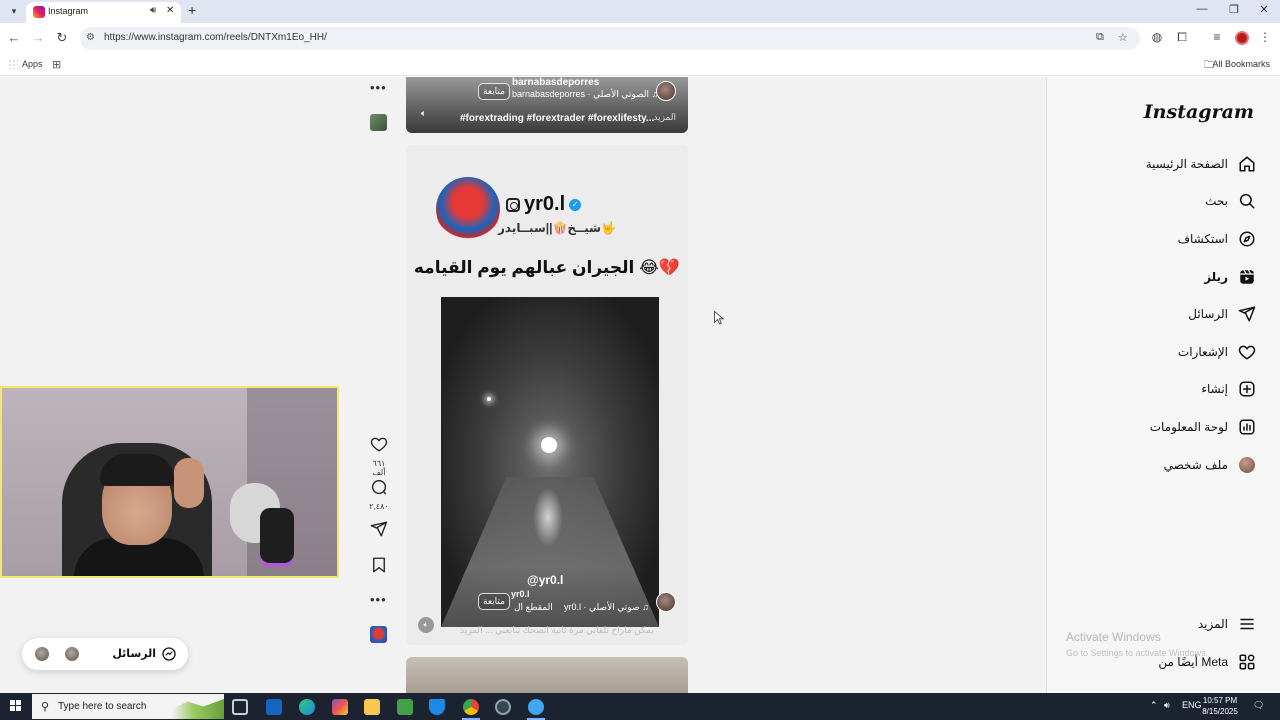  What do you see at coordinates (1258, 705) in the screenshot?
I see `notification-center-icon: 🗨︎` at bounding box center [1258, 705].